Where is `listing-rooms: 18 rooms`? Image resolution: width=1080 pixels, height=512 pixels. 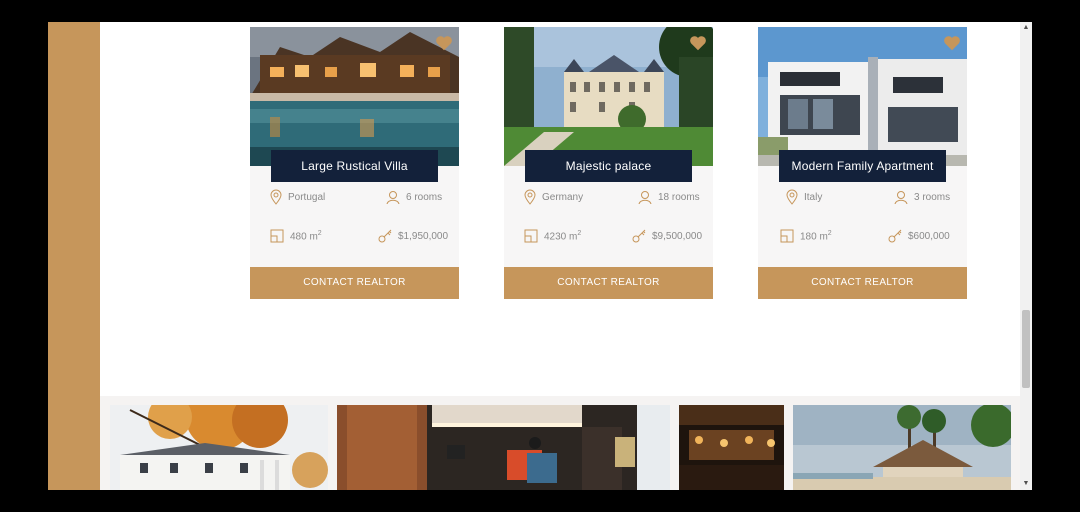 listing-rooms: 18 rooms is located at coordinates (669, 197).